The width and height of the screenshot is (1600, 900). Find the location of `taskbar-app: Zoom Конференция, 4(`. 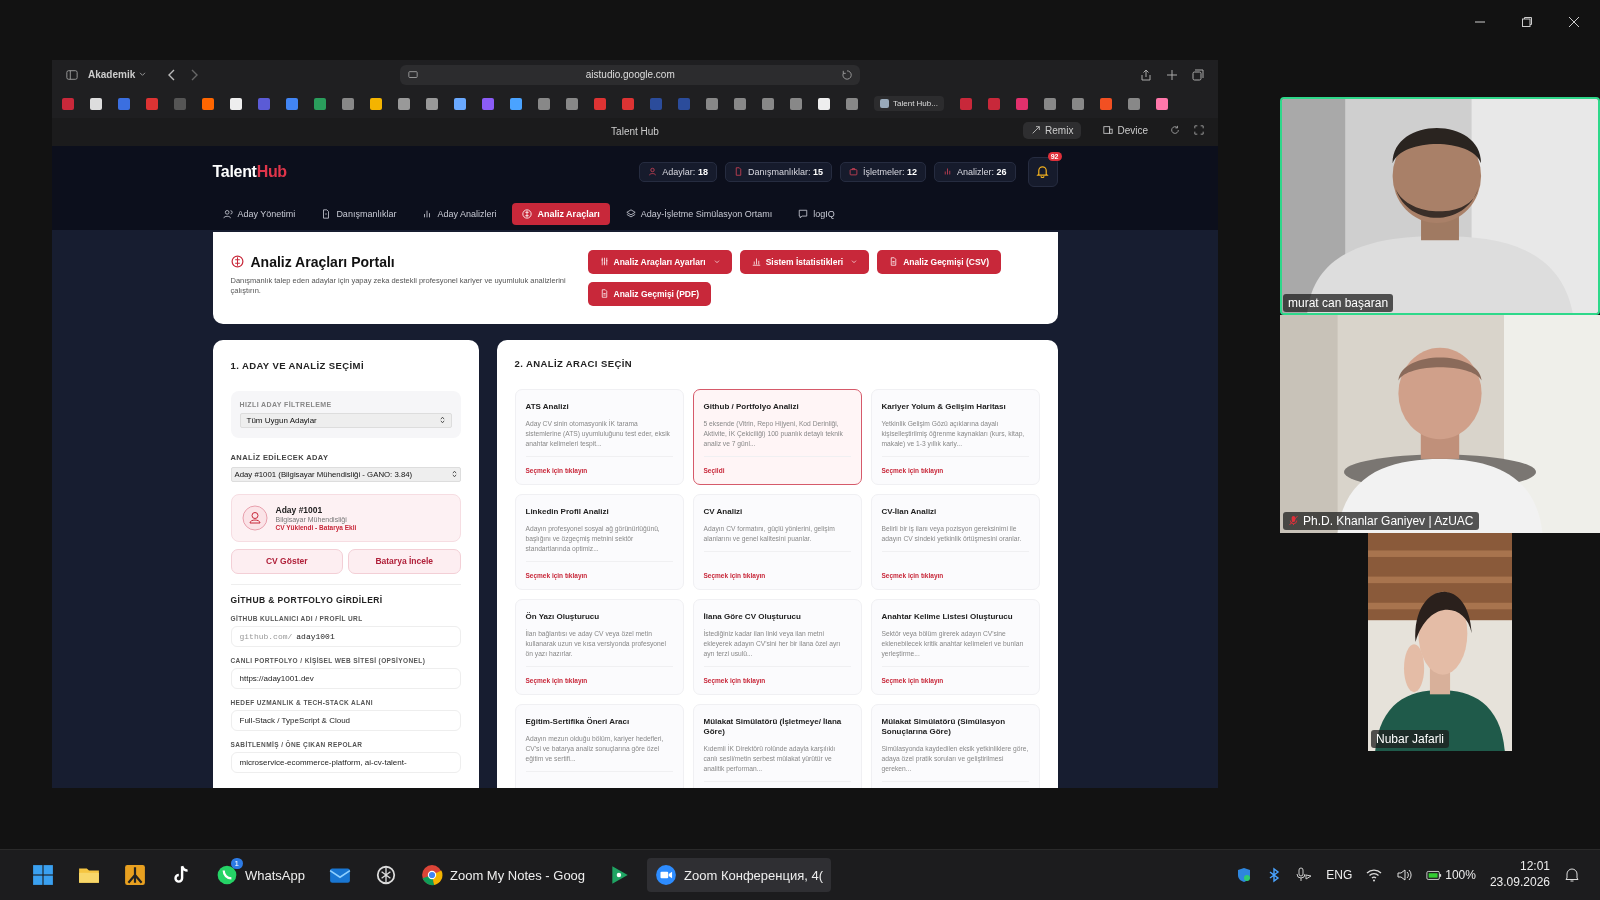

taskbar-app: Zoom Конференция, 4( is located at coordinates (739, 875).